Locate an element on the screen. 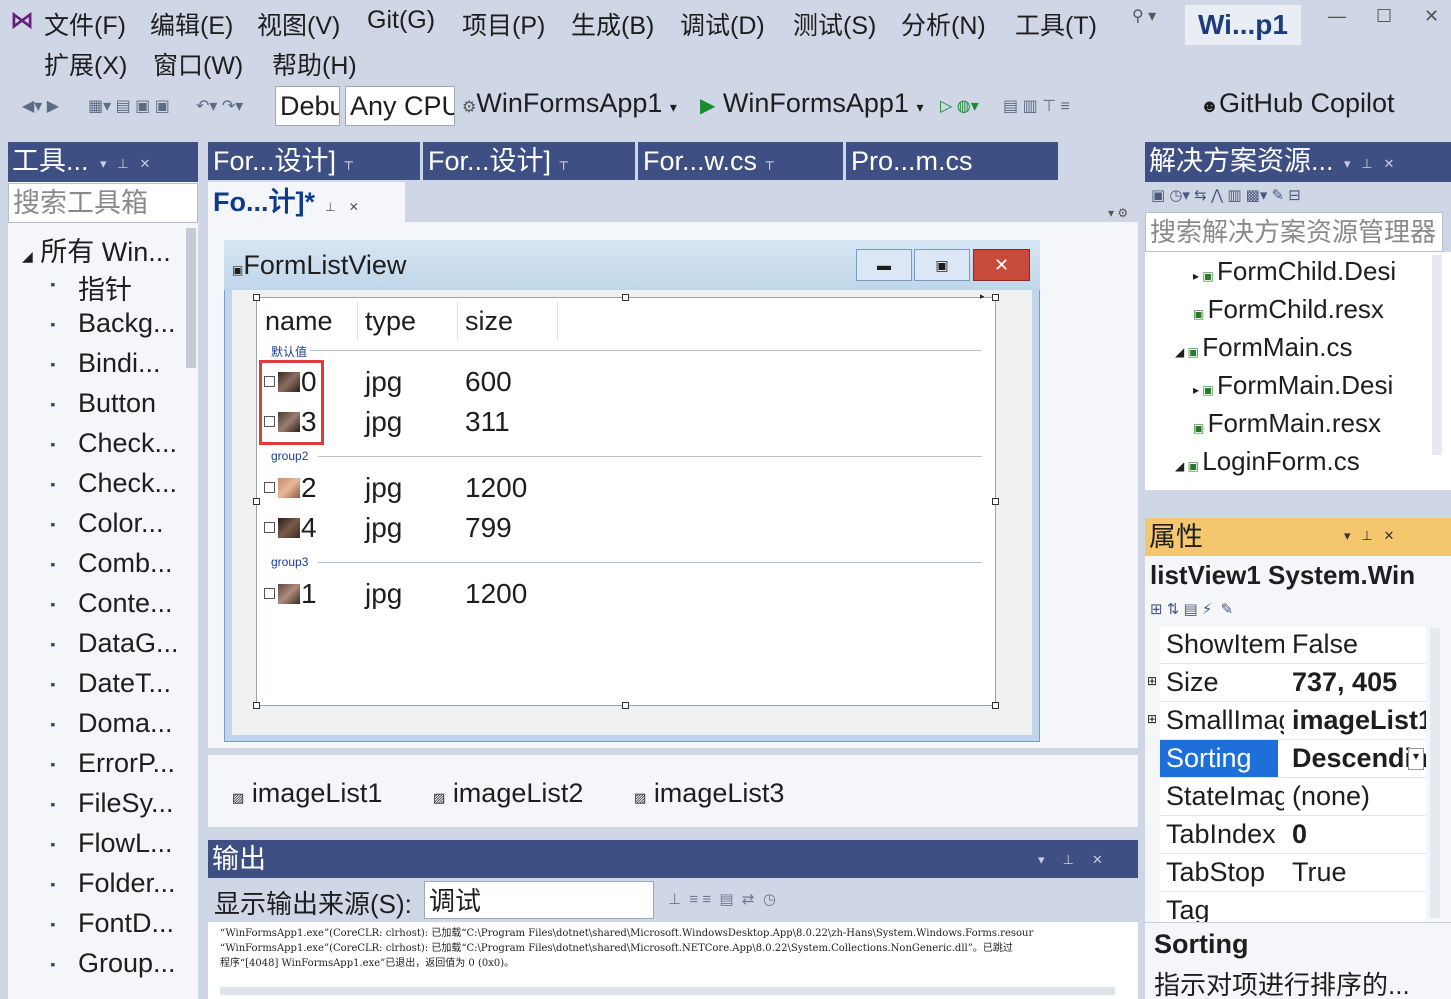  property-row: Sorting Descending▾ is located at coordinates (1293, 759).